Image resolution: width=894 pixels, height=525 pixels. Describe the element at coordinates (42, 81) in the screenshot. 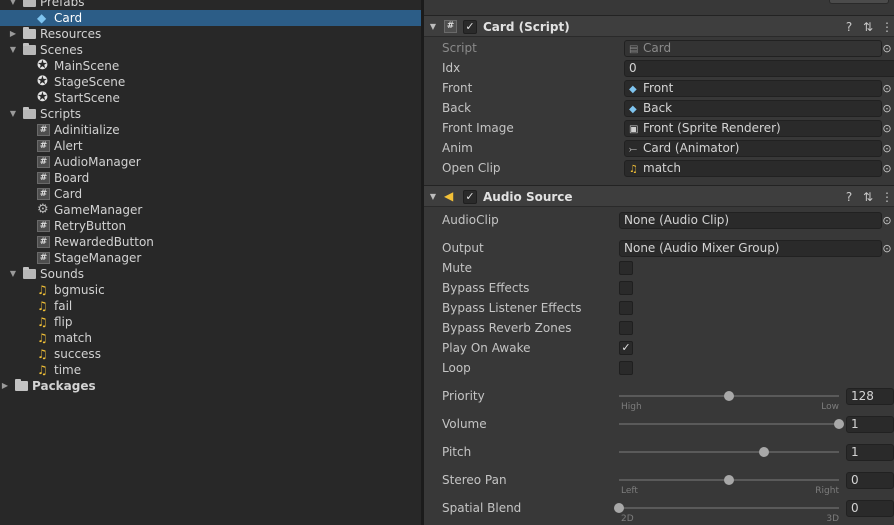

I see `unity-scene-icon: ✪` at that location.